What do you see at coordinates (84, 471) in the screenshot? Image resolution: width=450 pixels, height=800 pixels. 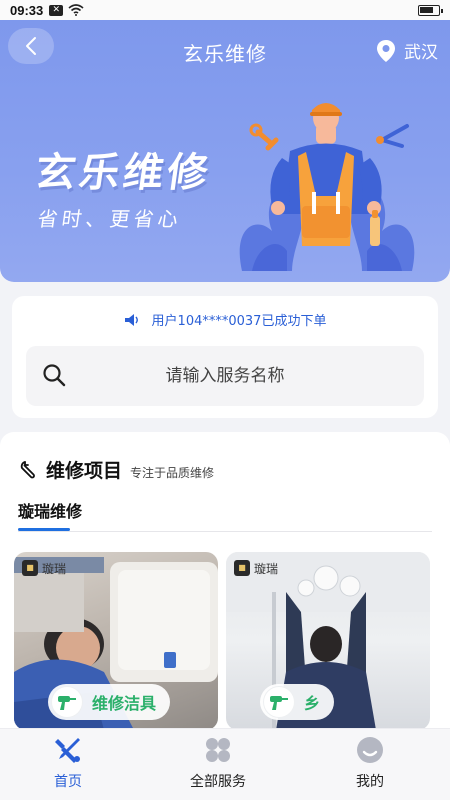 I see `section-title: 维修项目` at bounding box center [84, 471].